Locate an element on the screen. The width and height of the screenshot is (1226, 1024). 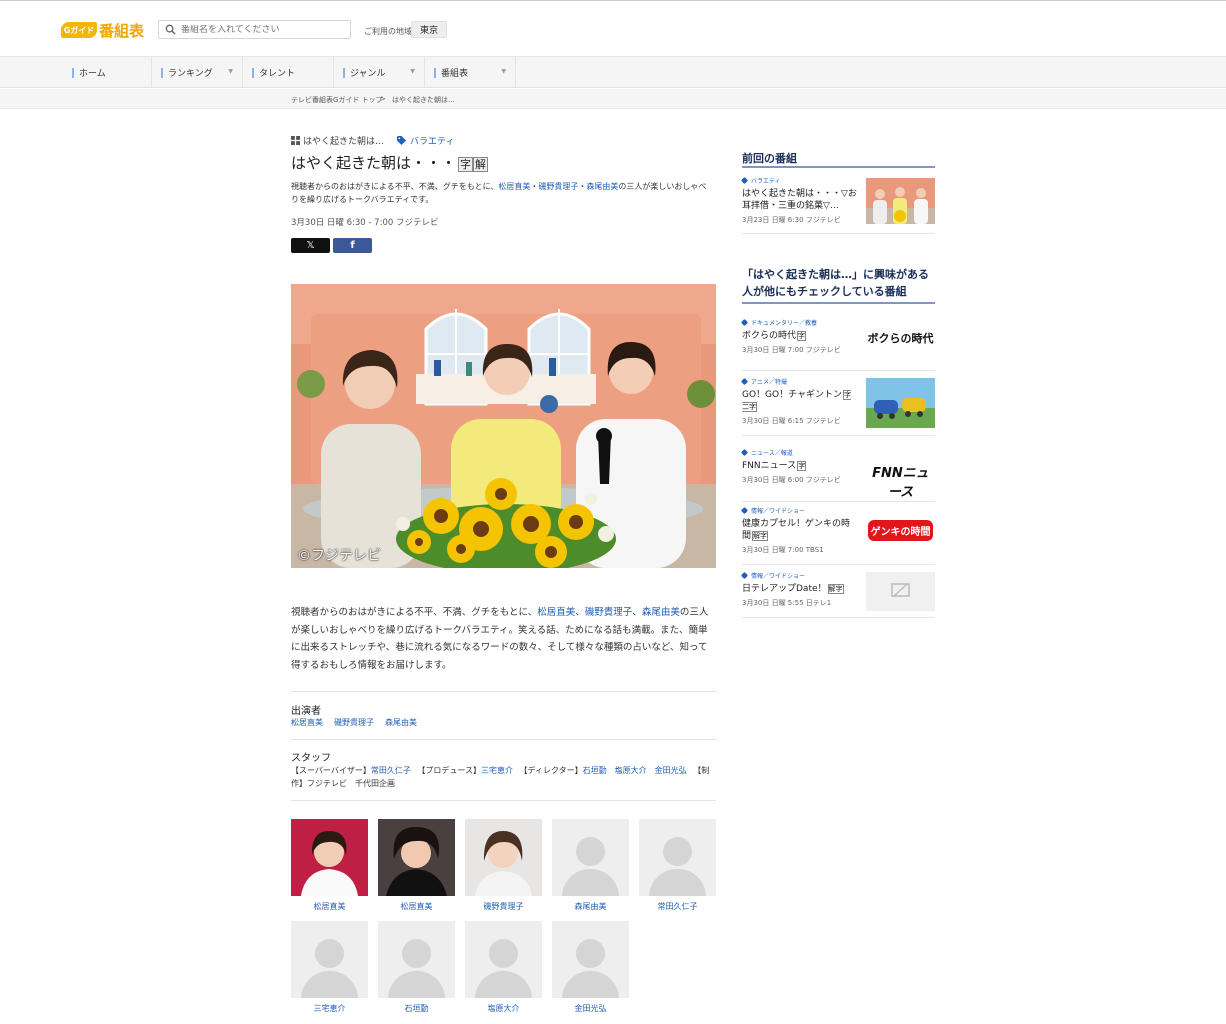
person-card: 塩原大介 is located at coordinates (503, 967).